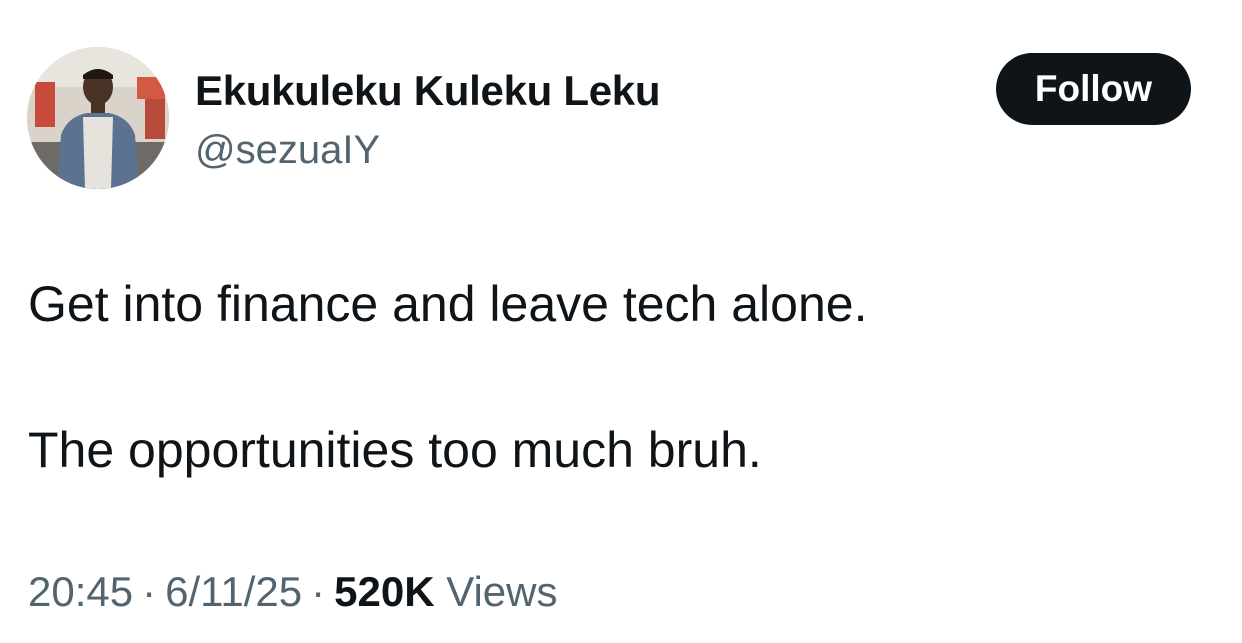 This screenshot has height=643, width=1242. I want to click on author-display-name: Ekukuleku Kuleku Leku, so click(427, 91).